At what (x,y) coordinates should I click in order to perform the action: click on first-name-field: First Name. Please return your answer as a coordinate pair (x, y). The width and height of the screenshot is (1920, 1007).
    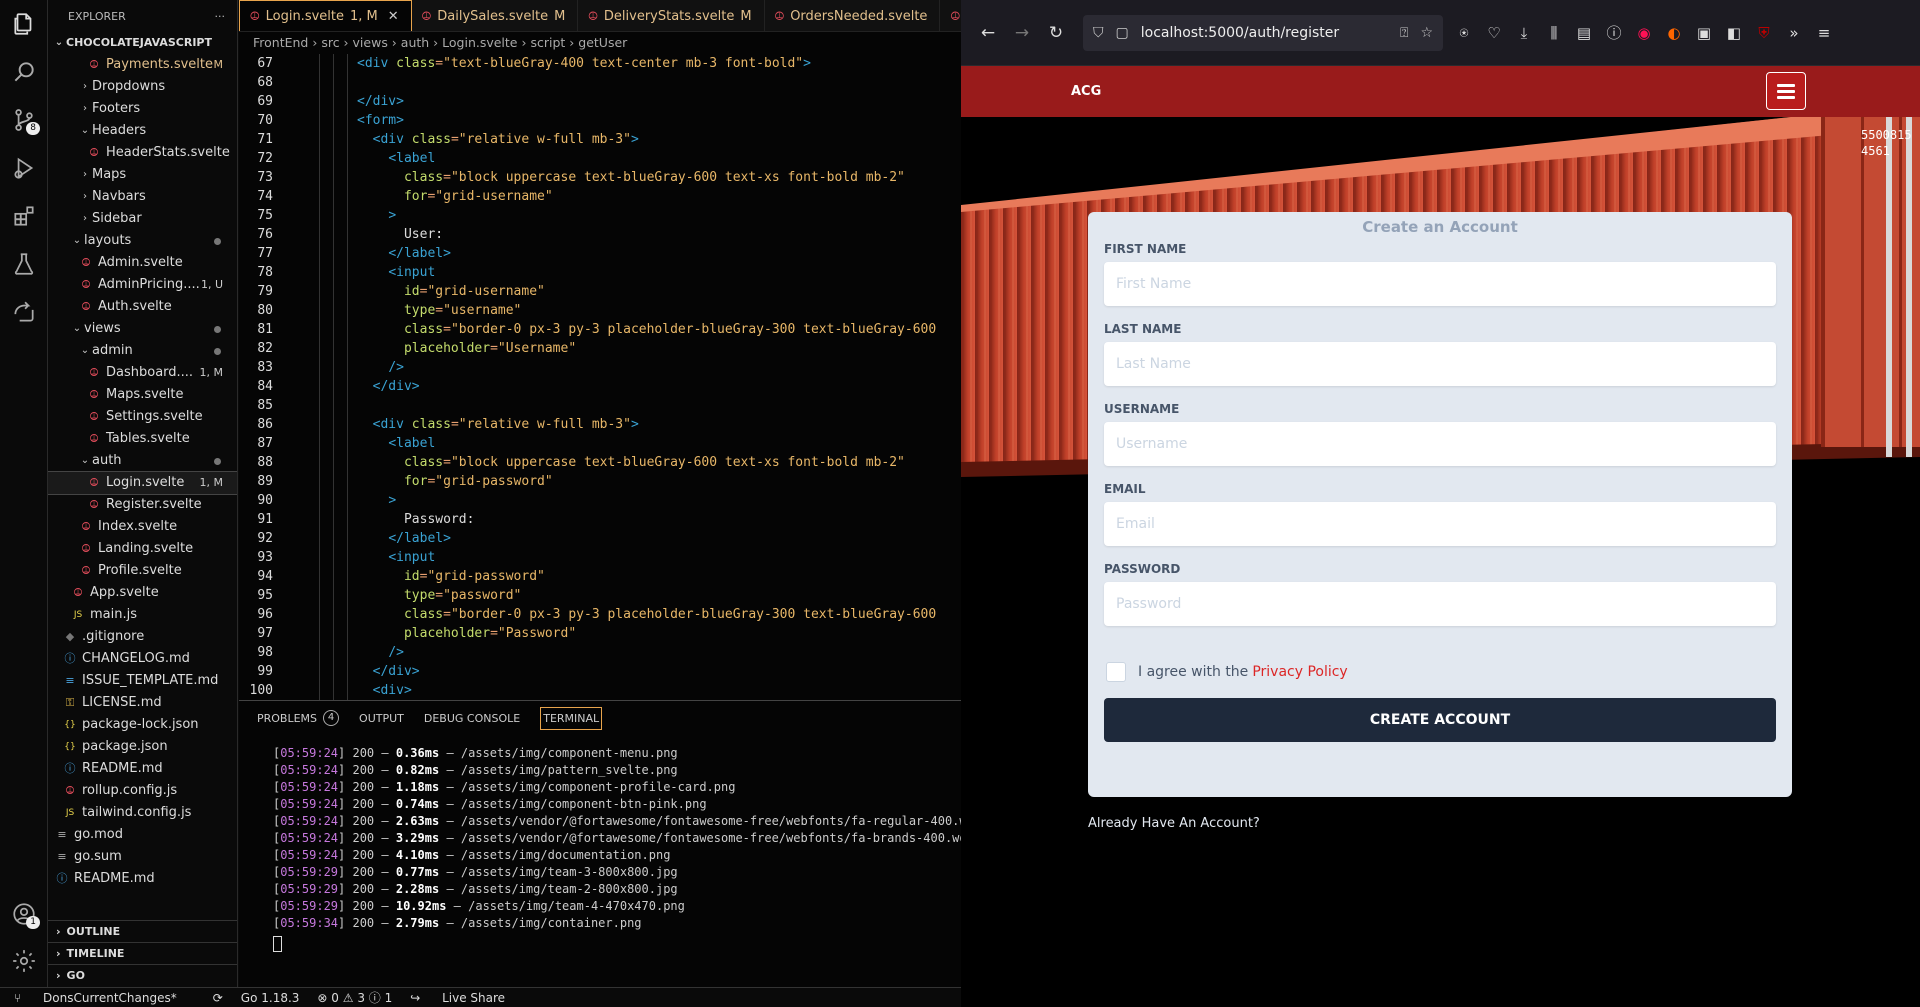
    Looking at the image, I should click on (1440, 284).